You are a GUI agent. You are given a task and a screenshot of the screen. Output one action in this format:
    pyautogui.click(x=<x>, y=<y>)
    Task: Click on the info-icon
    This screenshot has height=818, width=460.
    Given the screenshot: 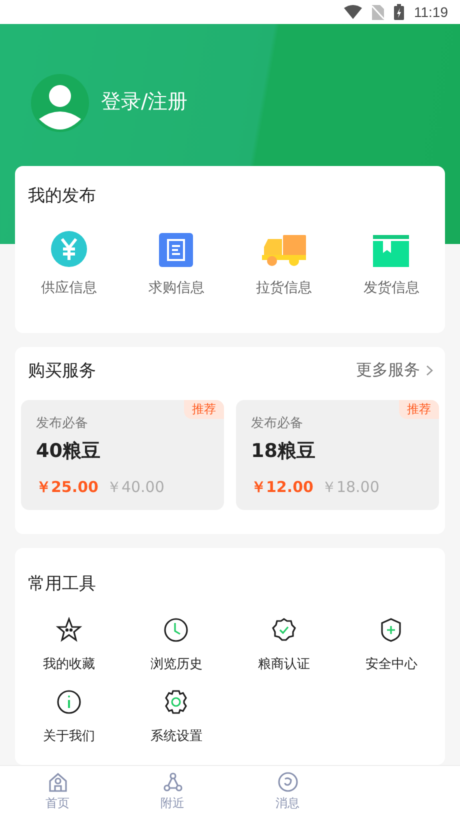 What is the action you would take?
    pyautogui.click(x=69, y=702)
    